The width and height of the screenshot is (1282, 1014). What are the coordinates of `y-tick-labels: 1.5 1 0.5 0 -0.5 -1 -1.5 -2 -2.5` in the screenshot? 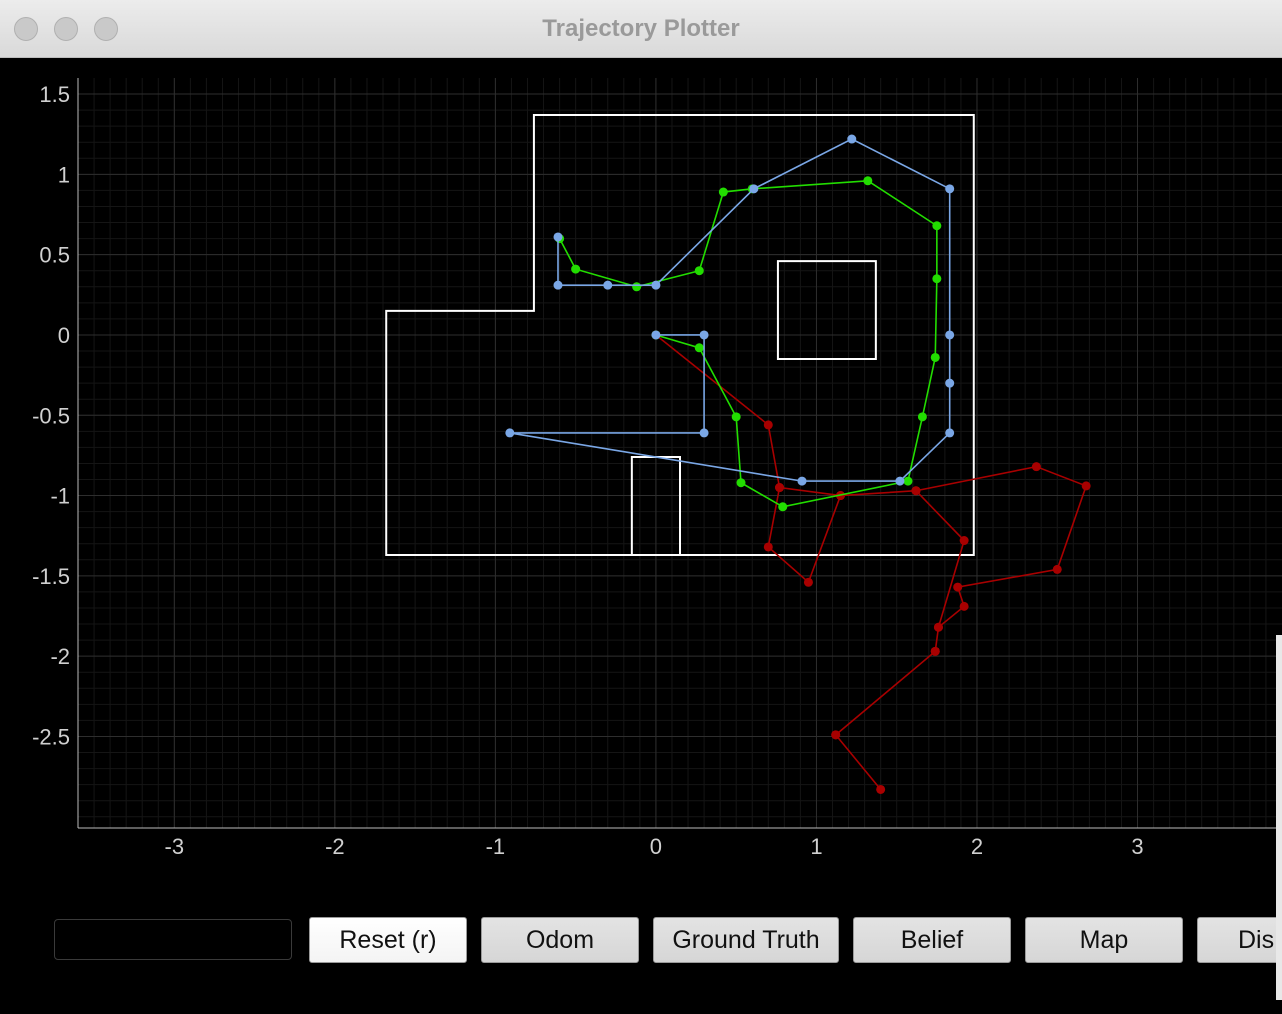 It's located at (51, 415).